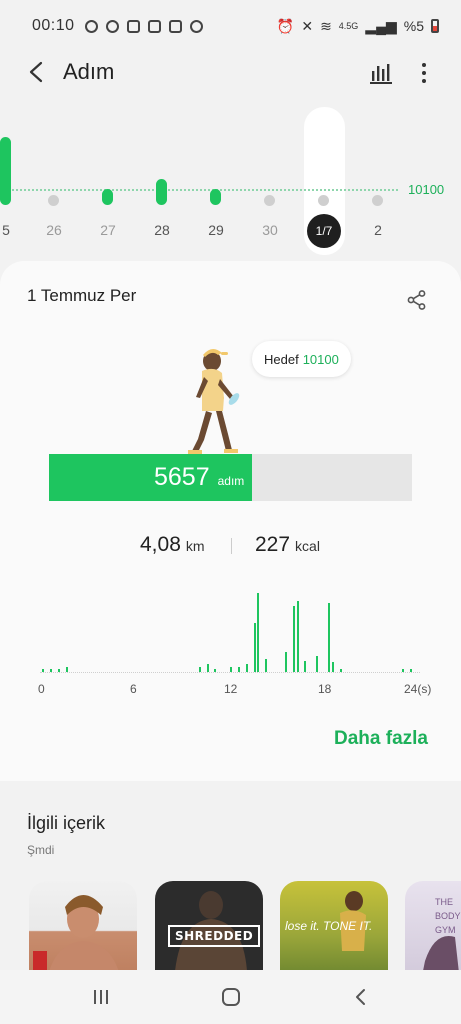 The height and width of the screenshot is (1024, 461). What do you see at coordinates (426, 189) in the screenshot?
I see `goal-line-label: 10100` at bounding box center [426, 189].